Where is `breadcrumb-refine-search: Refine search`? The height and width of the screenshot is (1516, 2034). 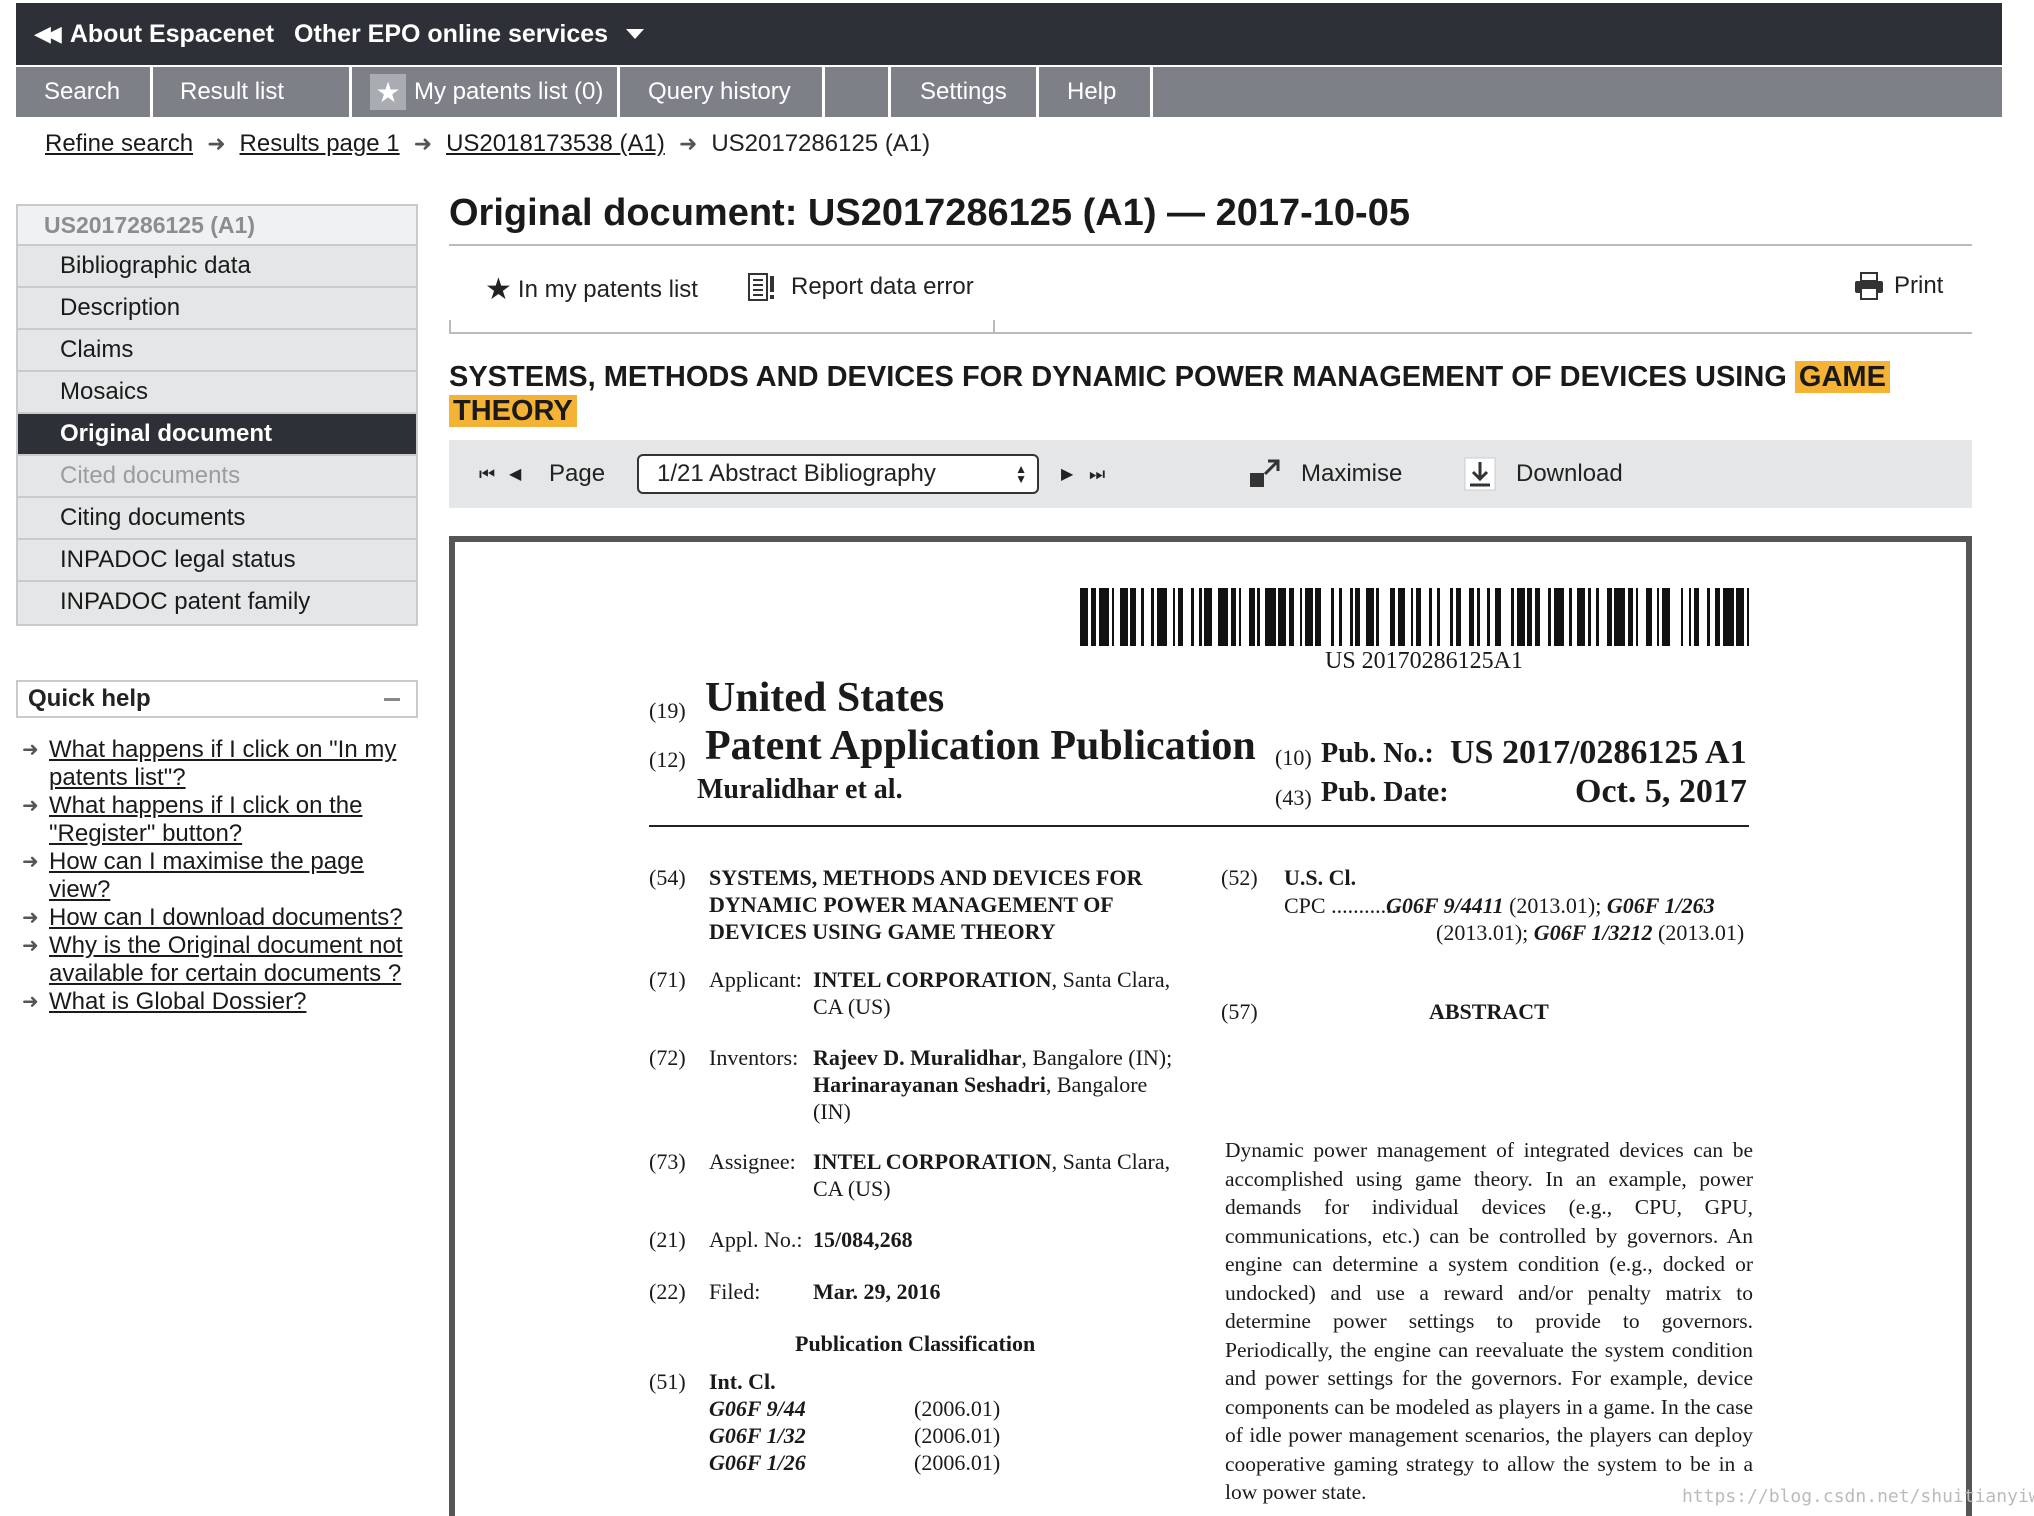 breadcrumb-refine-search: Refine search is located at coordinates (119, 144).